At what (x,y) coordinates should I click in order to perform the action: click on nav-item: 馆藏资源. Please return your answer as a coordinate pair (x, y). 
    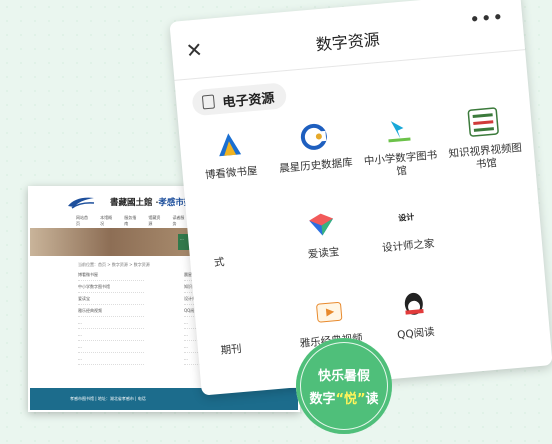
    Looking at the image, I should click on (155, 221).